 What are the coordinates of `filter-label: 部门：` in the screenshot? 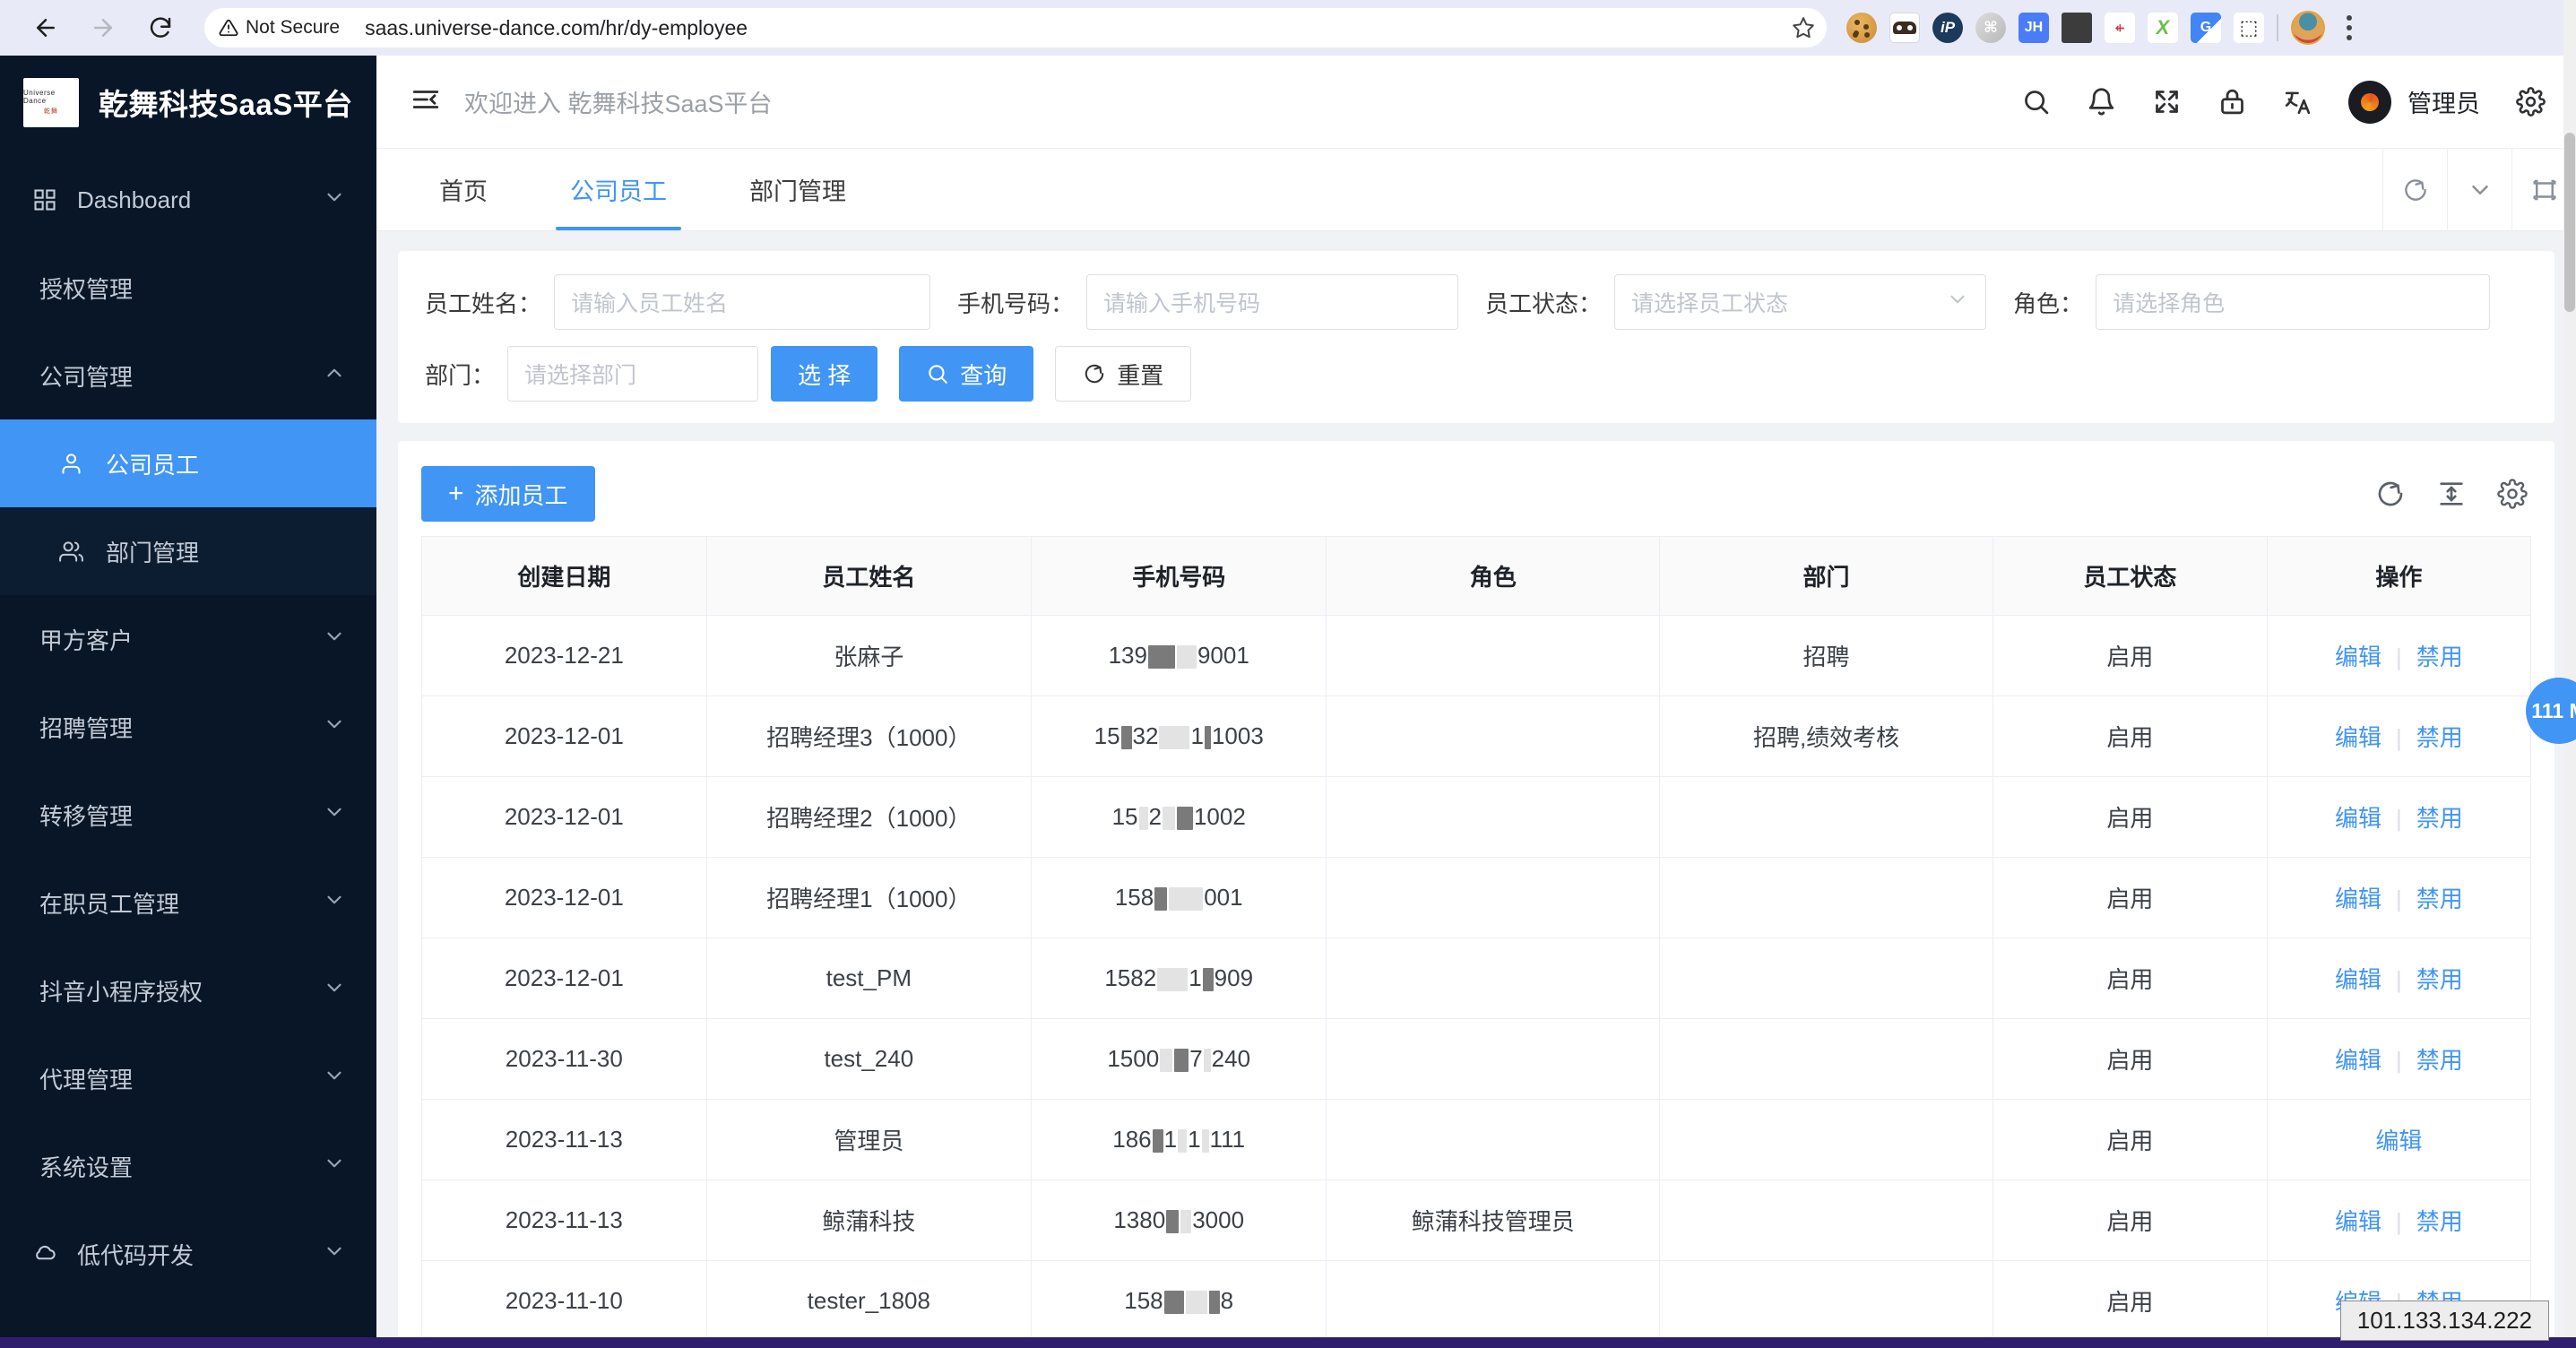 It's located at (460, 375).